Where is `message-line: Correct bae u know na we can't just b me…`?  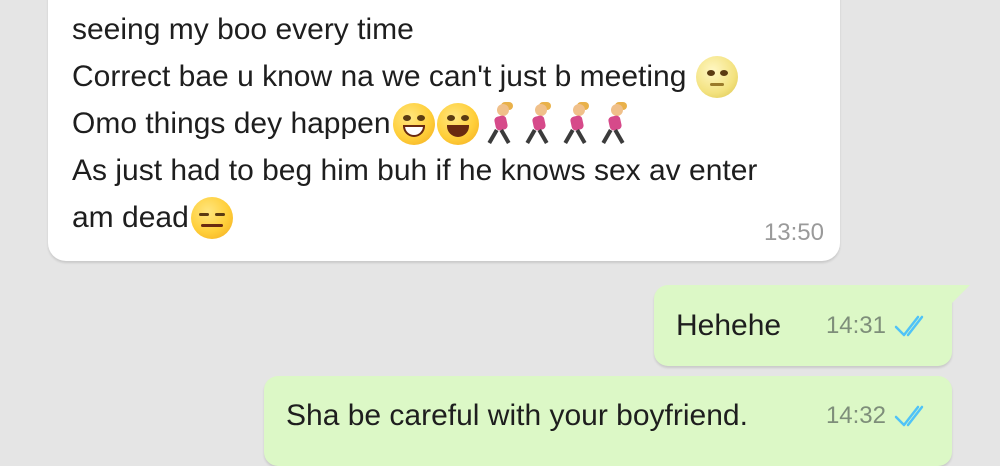 message-line: Correct bae u know na we can't just b me… is located at coordinates (444, 76).